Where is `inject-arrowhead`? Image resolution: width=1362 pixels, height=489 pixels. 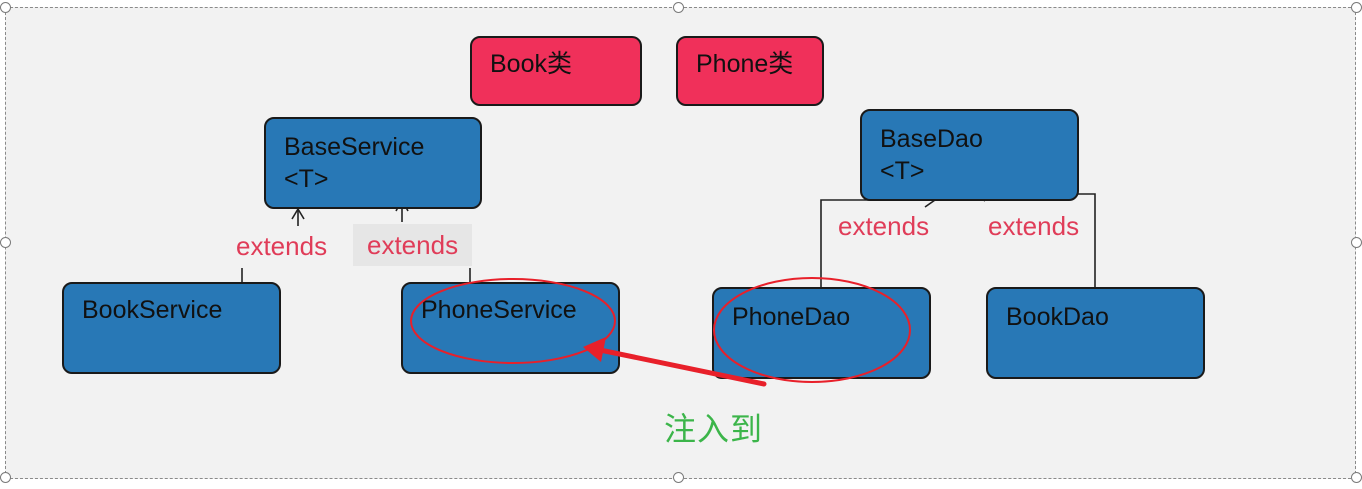 inject-arrowhead is located at coordinates (594, 349).